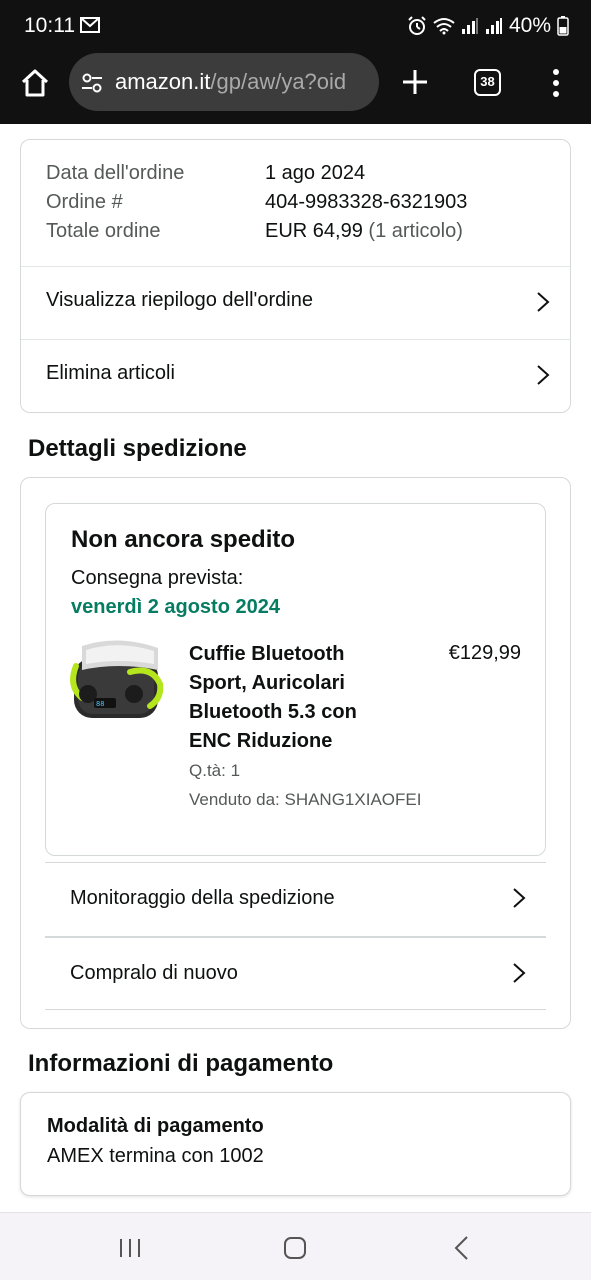  Describe the element at coordinates (366, 202) in the screenshot. I see `order-number-value: 404-9983328-6321903` at that location.